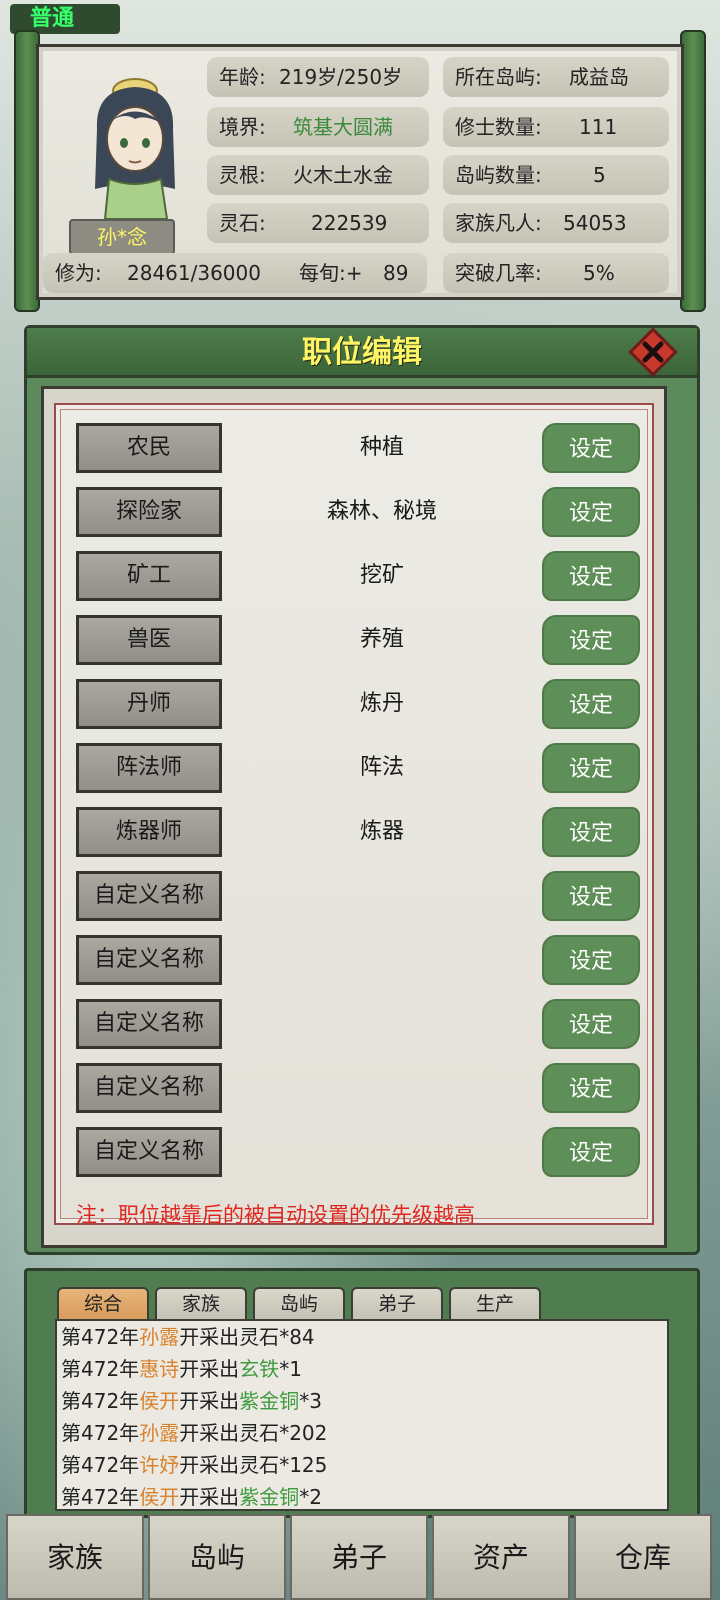 This screenshot has height=1600, width=720. Describe the element at coordinates (556, 223) in the screenshot. I see `mortal-count-stat: 家族凡人: 54053` at that location.